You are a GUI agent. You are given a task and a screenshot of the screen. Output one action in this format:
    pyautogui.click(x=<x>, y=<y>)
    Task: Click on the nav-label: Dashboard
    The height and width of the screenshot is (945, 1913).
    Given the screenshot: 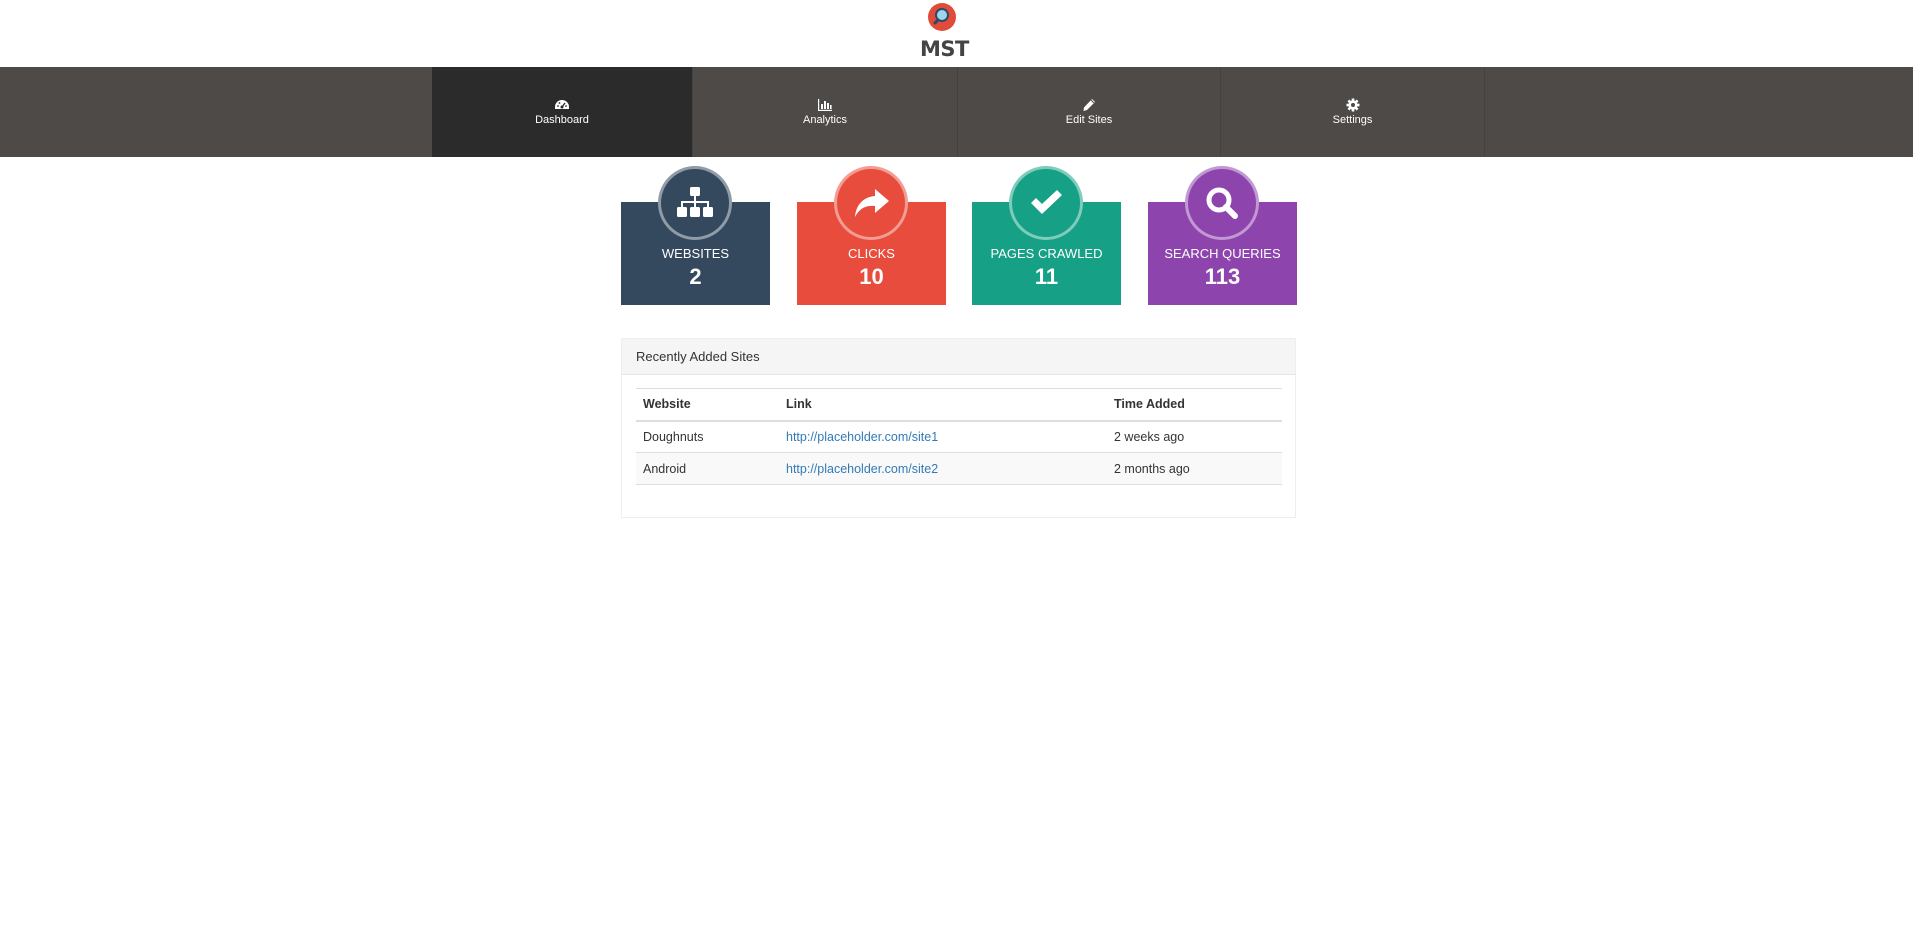 What is the action you would take?
    pyautogui.click(x=562, y=120)
    